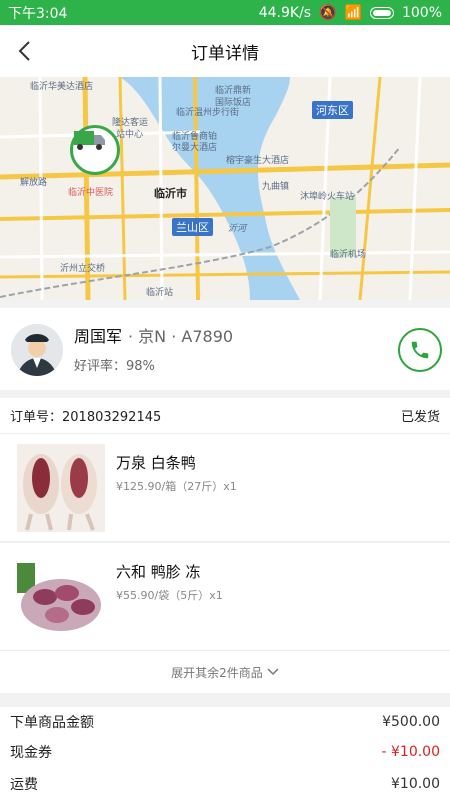 The width and height of the screenshot is (450, 800). What do you see at coordinates (62, 87) in the screenshot?
I see `map-label: 临沂华美达酒店` at bounding box center [62, 87].